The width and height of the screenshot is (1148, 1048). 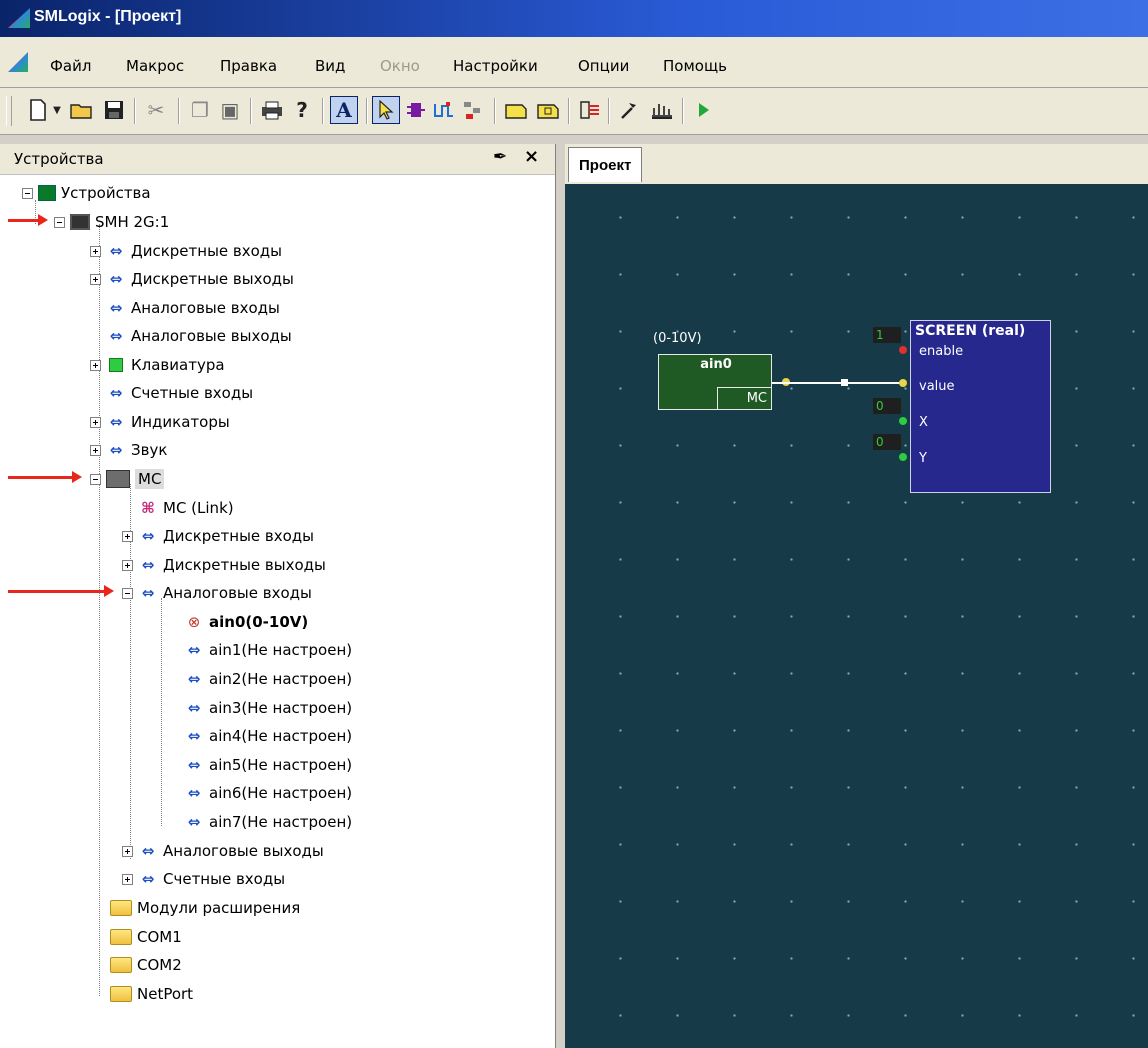 What do you see at coordinates (715, 382) in the screenshot?
I see `ain0-block: ain0 MC` at bounding box center [715, 382].